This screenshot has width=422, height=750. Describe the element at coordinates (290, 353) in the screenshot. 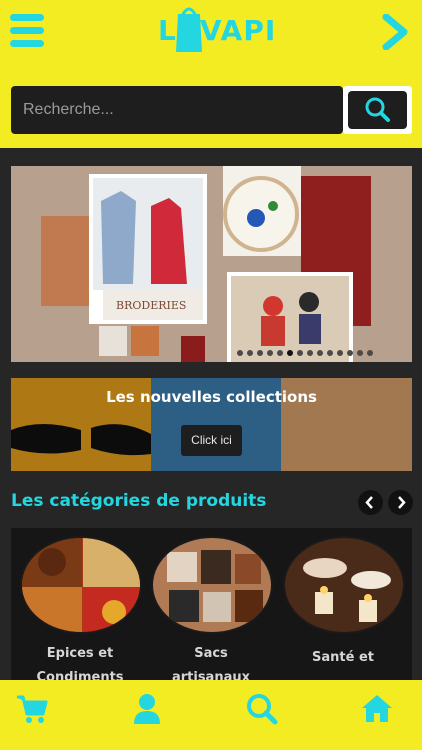

I see `carousel-dot-active` at that location.